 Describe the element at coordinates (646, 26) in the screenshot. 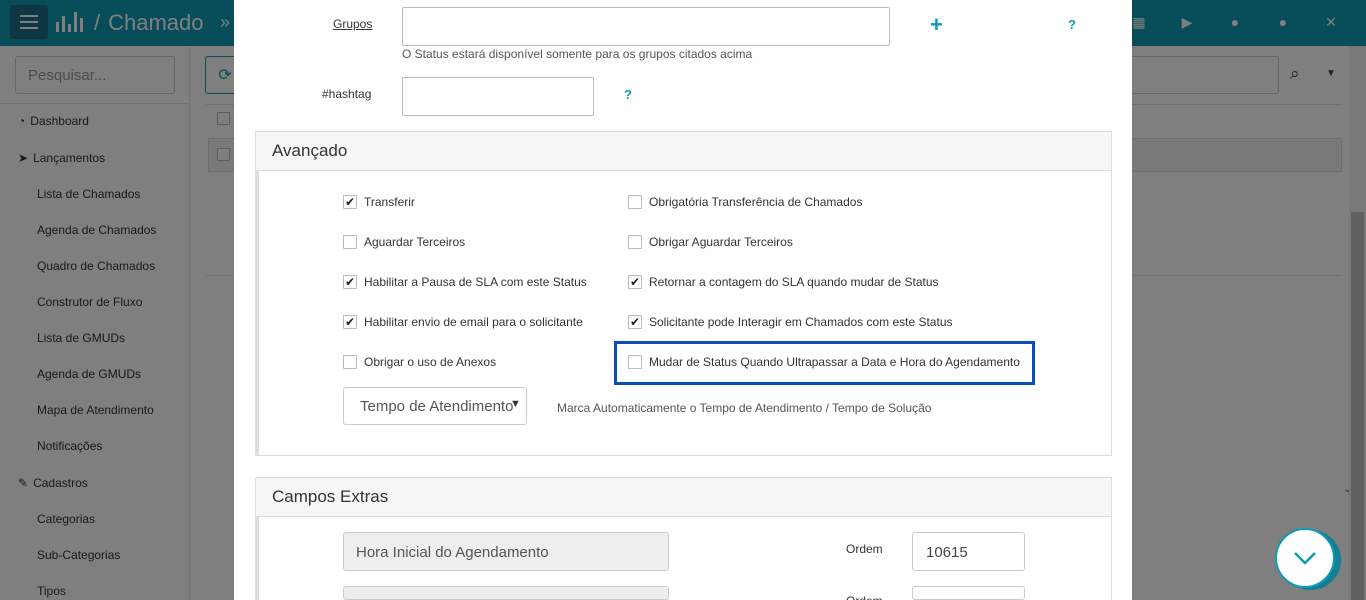

I see `grupos-input` at that location.